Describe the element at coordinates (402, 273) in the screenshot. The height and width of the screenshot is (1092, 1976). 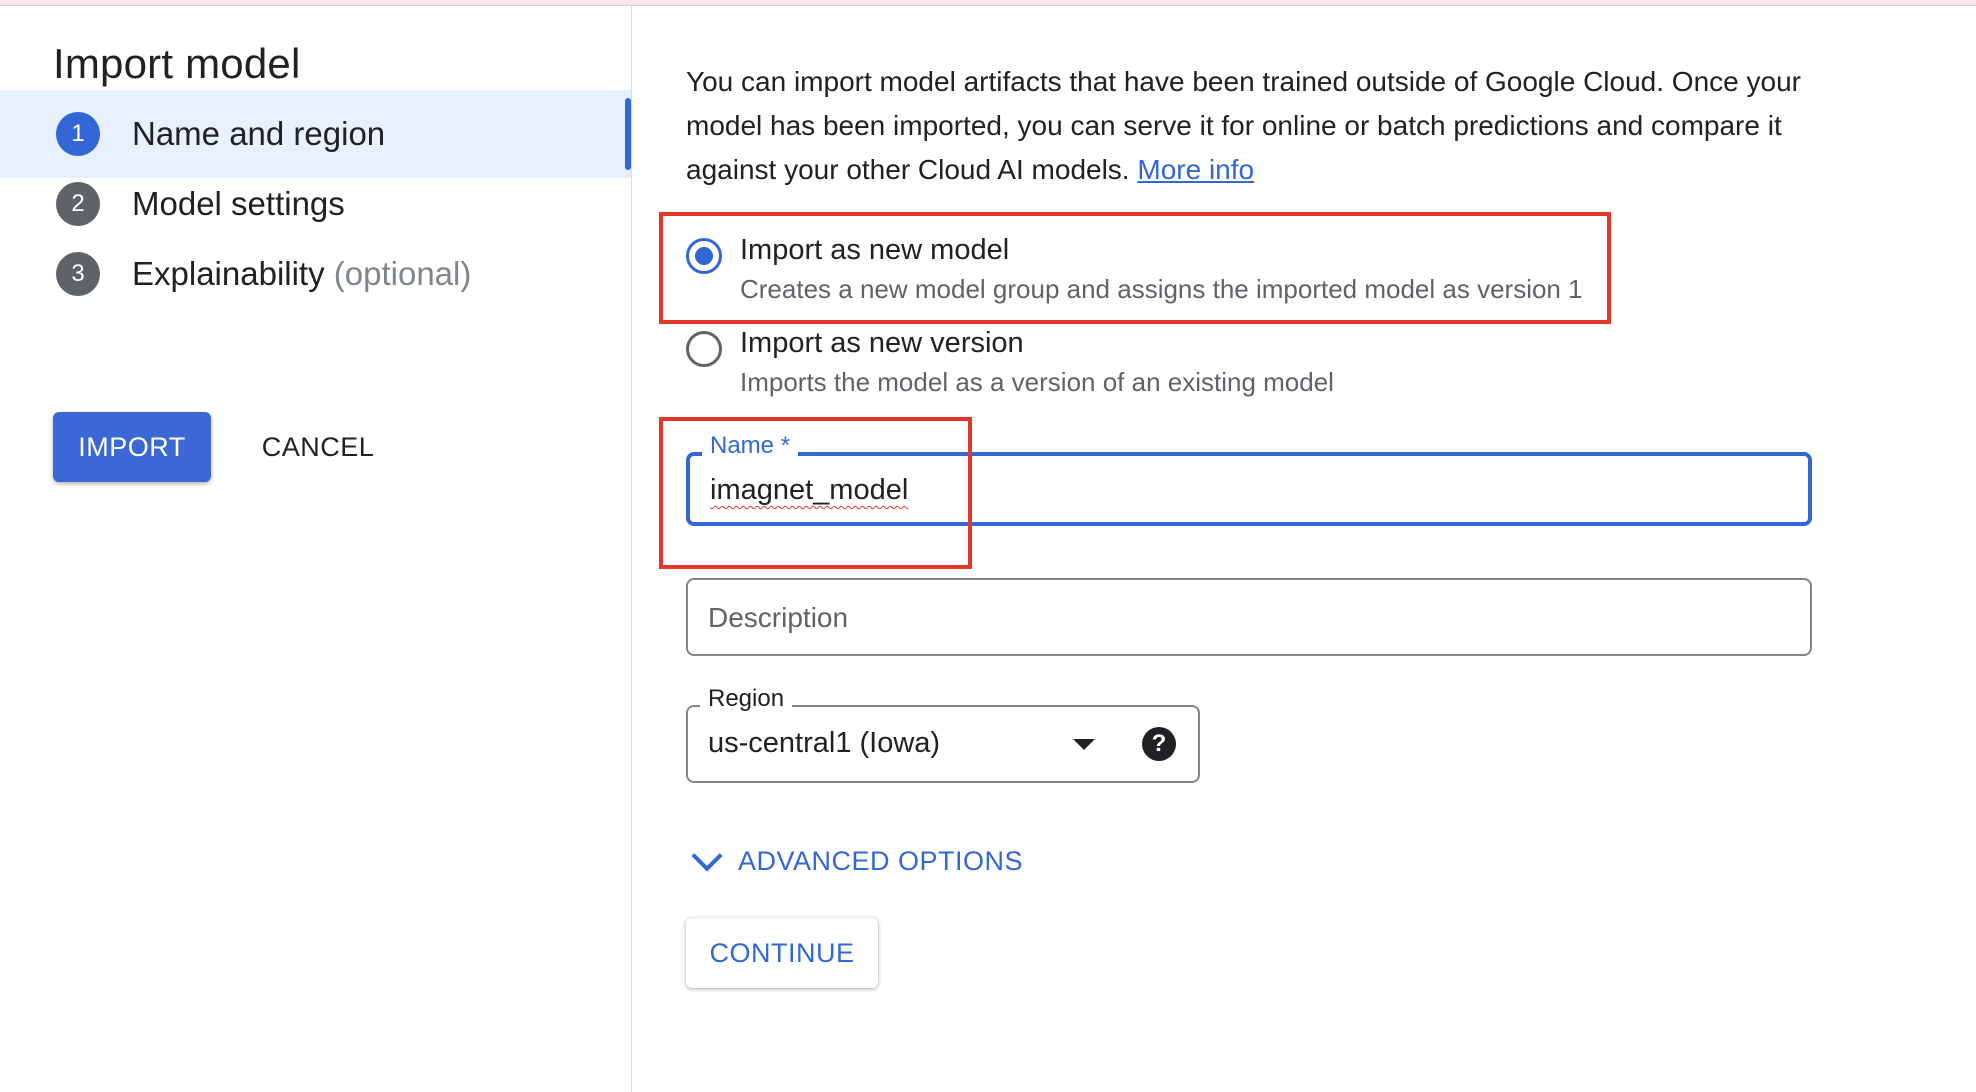
I see `optional-tag: (optional)` at that location.